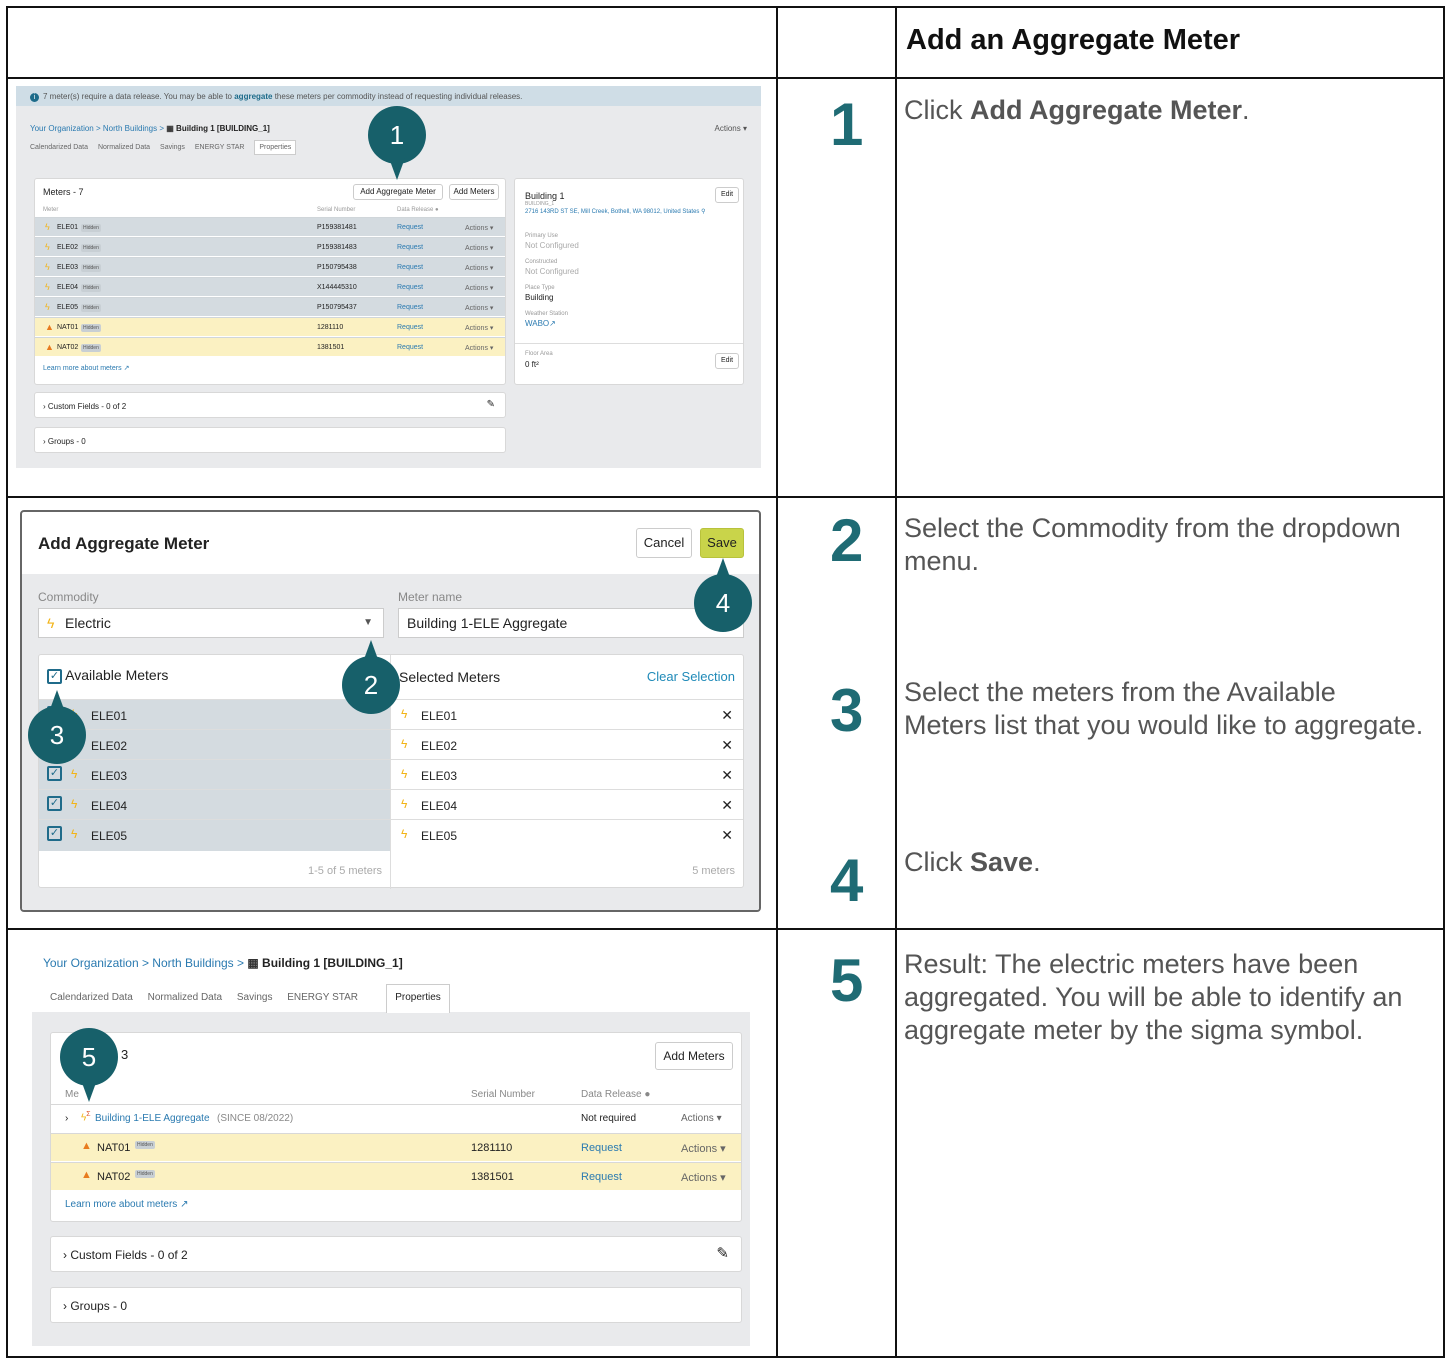 The width and height of the screenshot is (1449, 1358). What do you see at coordinates (336, 210) in the screenshot?
I see `col-serial: Serial Number` at bounding box center [336, 210].